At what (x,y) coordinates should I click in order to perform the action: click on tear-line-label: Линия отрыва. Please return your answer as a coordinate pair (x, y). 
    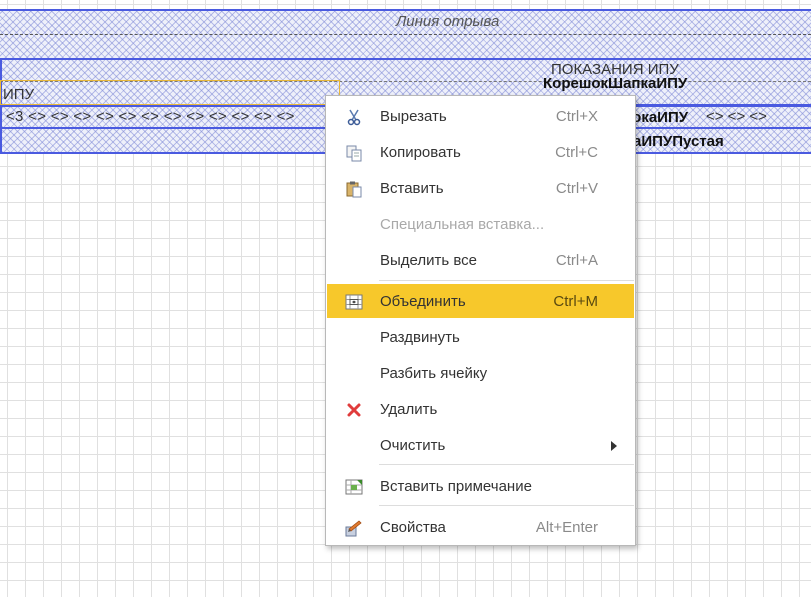
    Looking at the image, I should click on (448, 21).